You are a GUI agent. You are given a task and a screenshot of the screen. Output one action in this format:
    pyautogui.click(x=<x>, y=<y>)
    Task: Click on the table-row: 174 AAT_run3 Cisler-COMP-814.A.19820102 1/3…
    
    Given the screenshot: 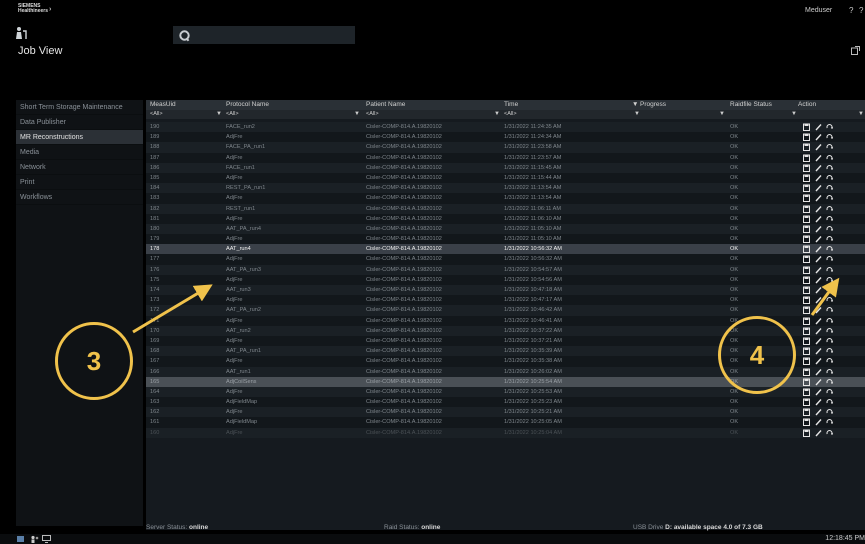 What is the action you would take?
    pyautogui.click(x=505, y=290)
    